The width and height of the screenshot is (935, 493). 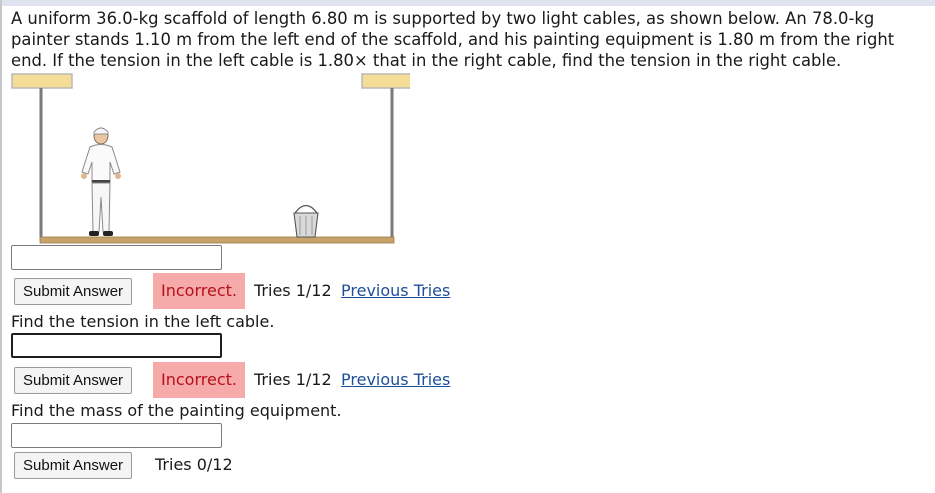 What do you see at coordinates (199, 380) in the screenshot?
I see `status-badge-part2: Incorrect.` at bounding box center [199, 380].